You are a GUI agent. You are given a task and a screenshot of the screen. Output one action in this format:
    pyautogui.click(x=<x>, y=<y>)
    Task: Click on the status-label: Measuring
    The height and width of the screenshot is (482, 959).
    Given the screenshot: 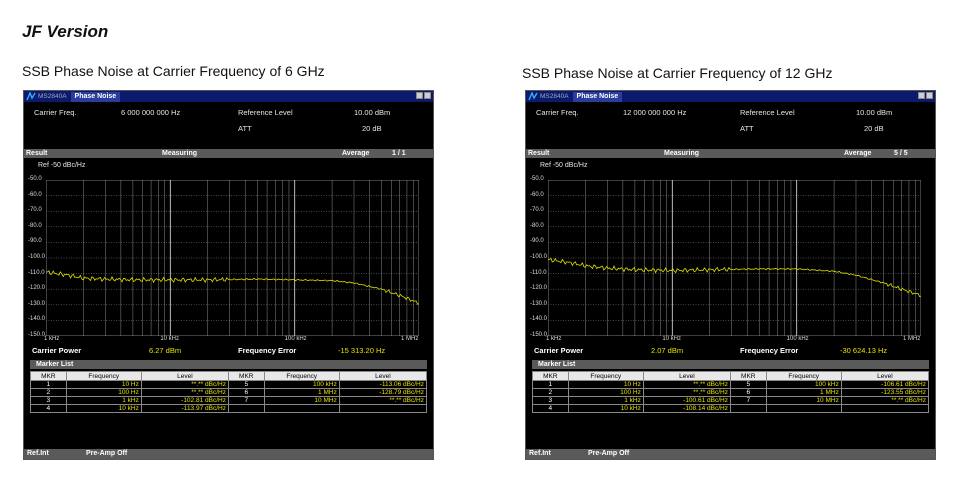 What is the action you would take?
    pyautogui.click(x=180, y=153)
    